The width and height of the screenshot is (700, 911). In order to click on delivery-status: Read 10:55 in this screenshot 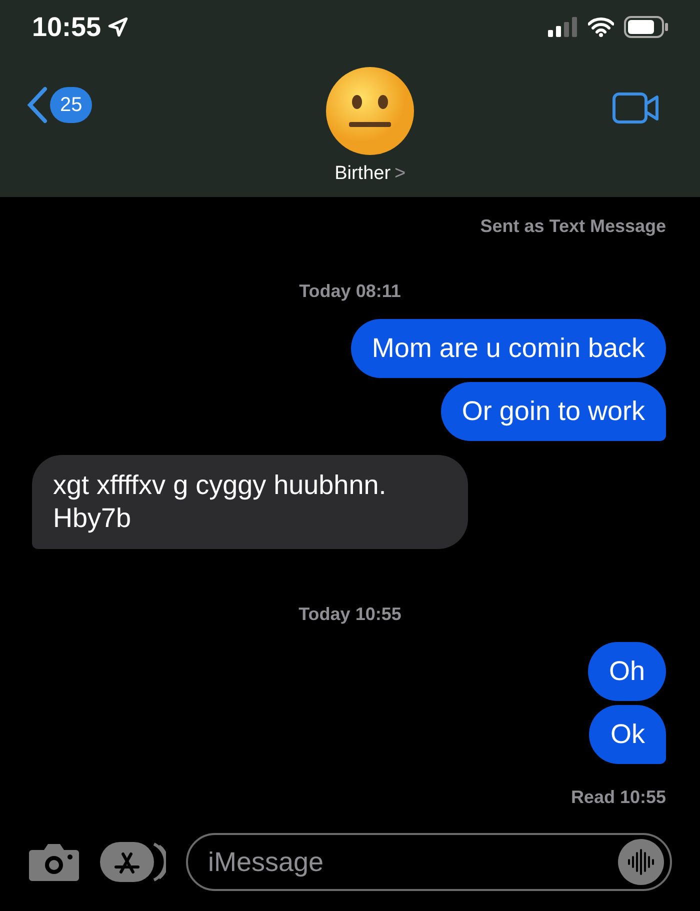, I will do `click(618, 797)`.